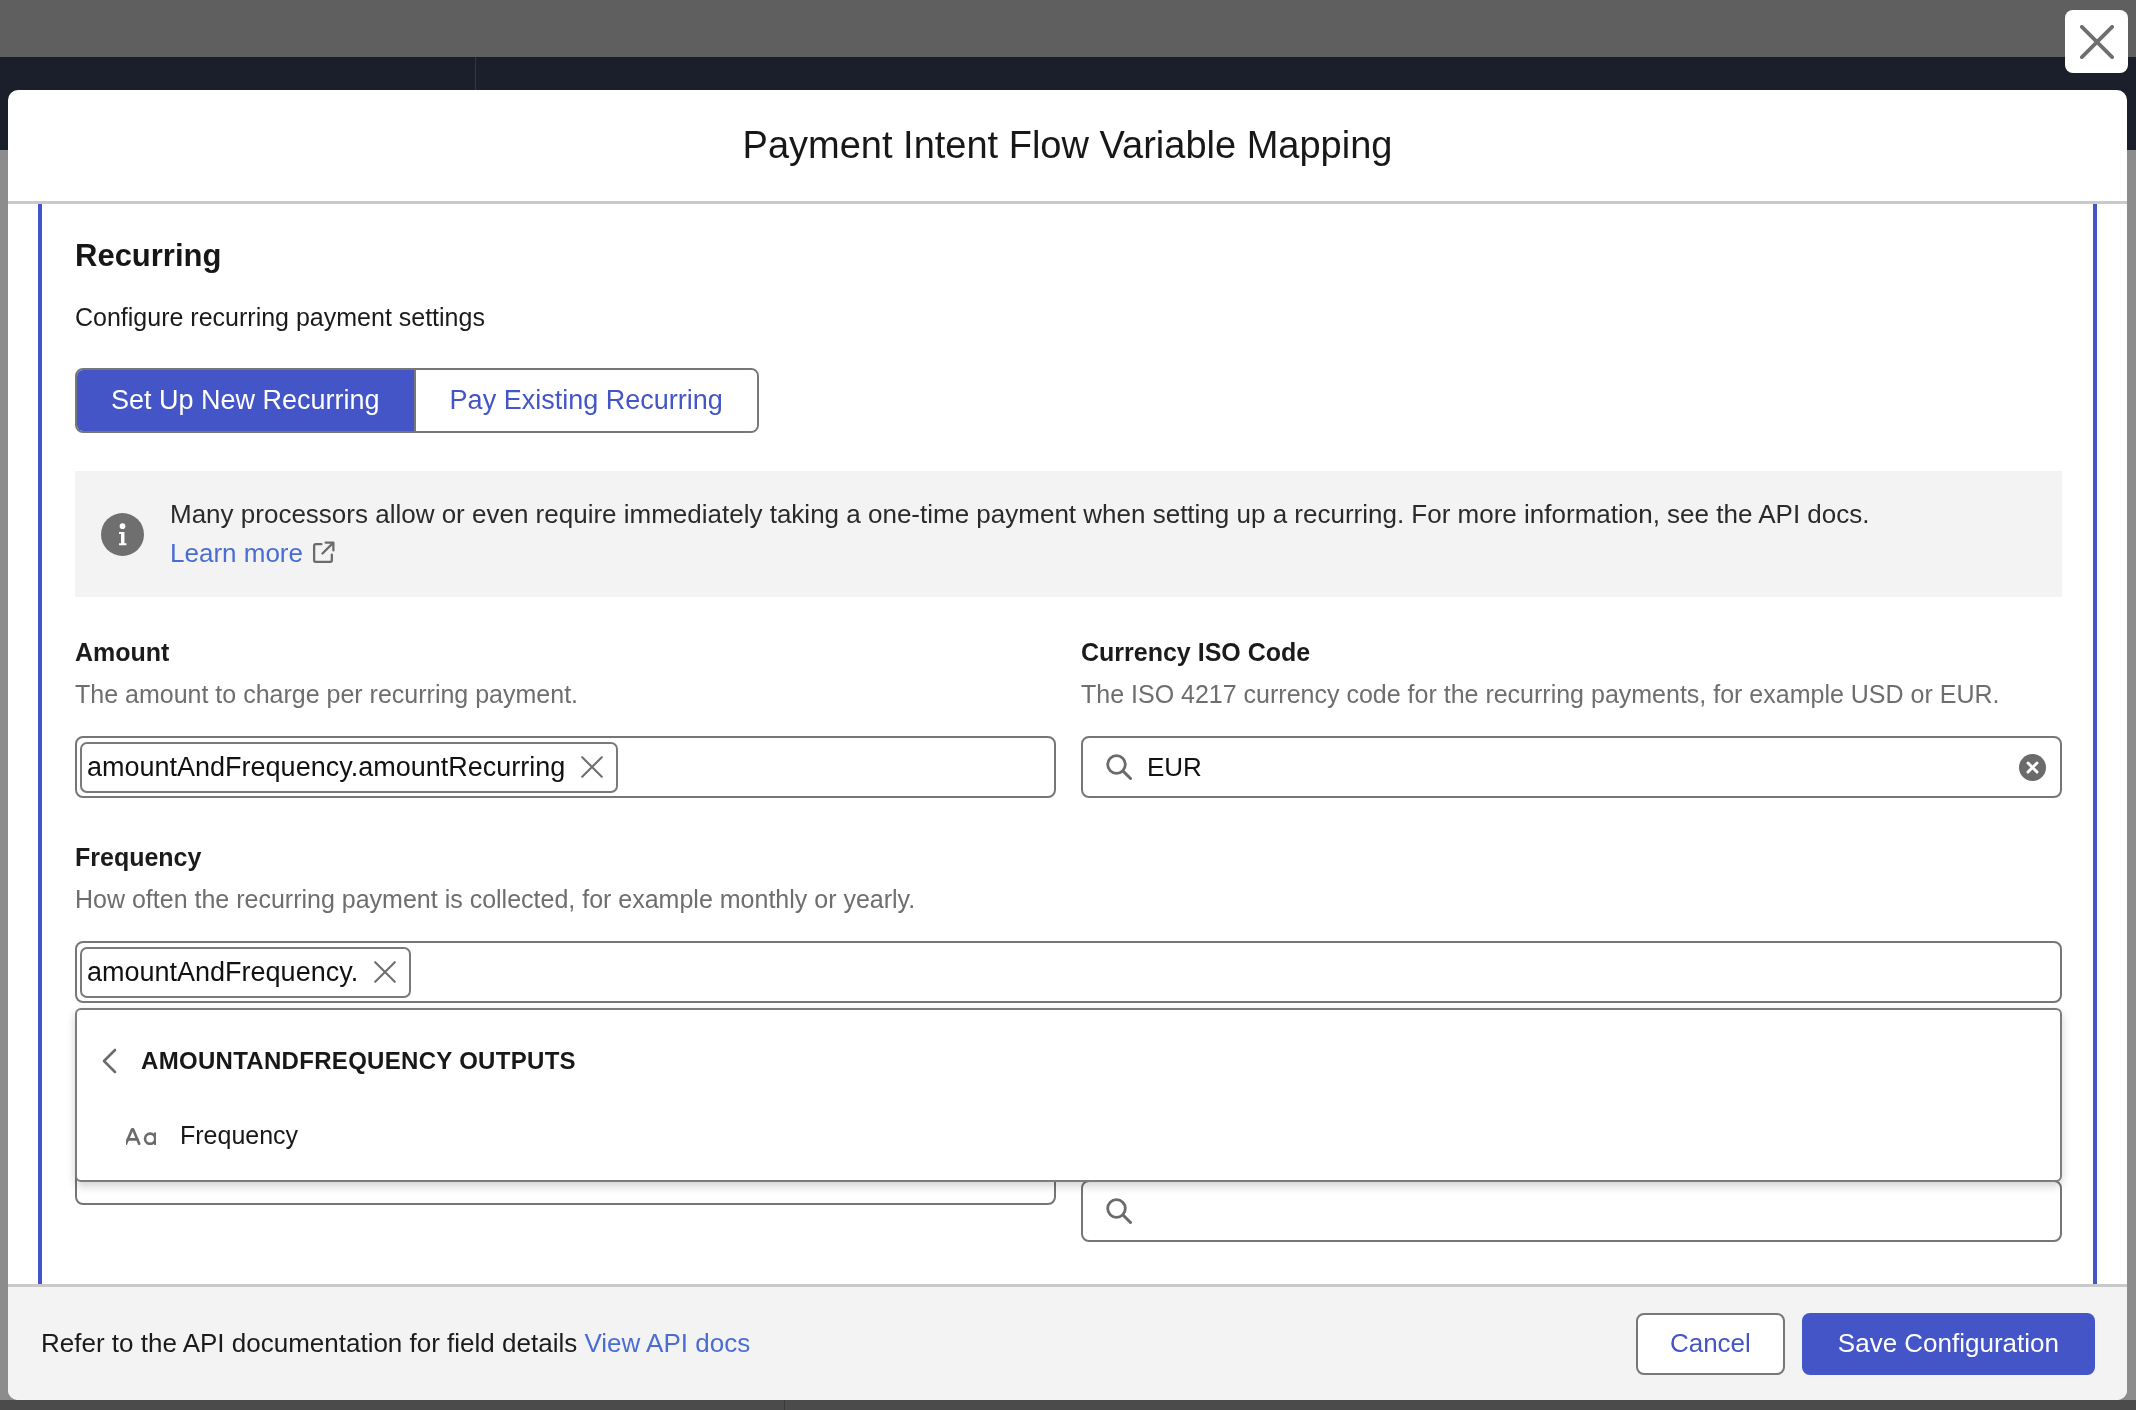  I want to click on footer-note: Refer to the API documentation for field details View API docs, so click(396, 1343).